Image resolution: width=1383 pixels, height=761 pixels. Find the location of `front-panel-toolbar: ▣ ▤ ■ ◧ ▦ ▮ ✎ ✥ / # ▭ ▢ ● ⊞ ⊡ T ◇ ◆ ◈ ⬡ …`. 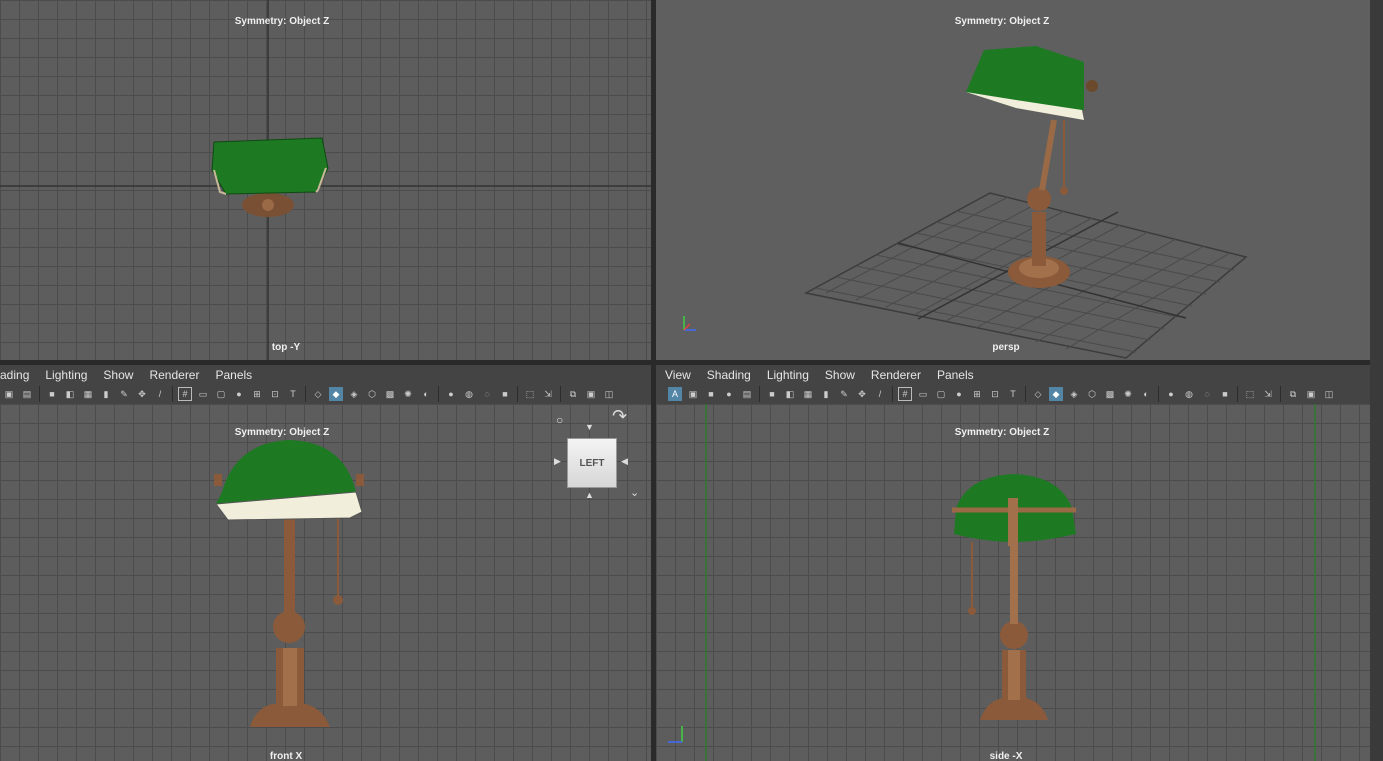

front-panel-toolbar: ▣ ▤ ■ ◧ ▦ ▮ ✎ ✥ / # ▭ ▢ ● ⊞ ⊡ T ◇ ◆ ◈ ⬡ … is located at coordinates (325, 394).